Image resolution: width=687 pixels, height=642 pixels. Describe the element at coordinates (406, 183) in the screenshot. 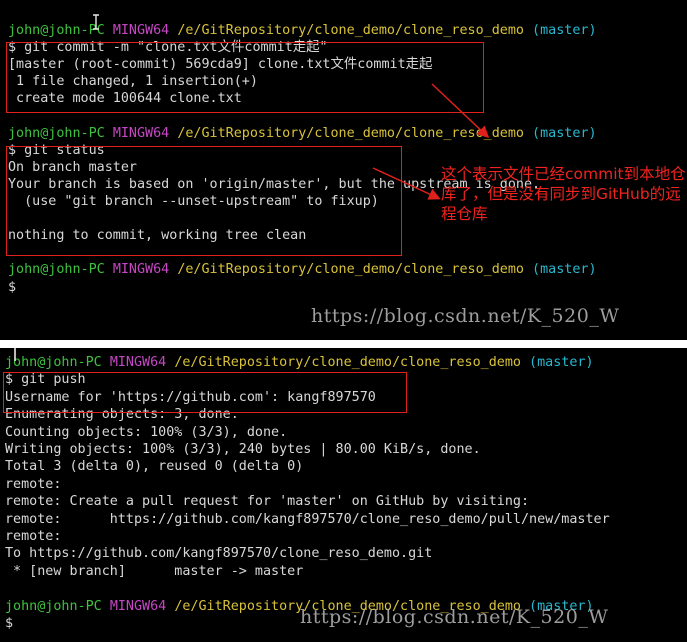

I see `arrow-to-status` at that location.